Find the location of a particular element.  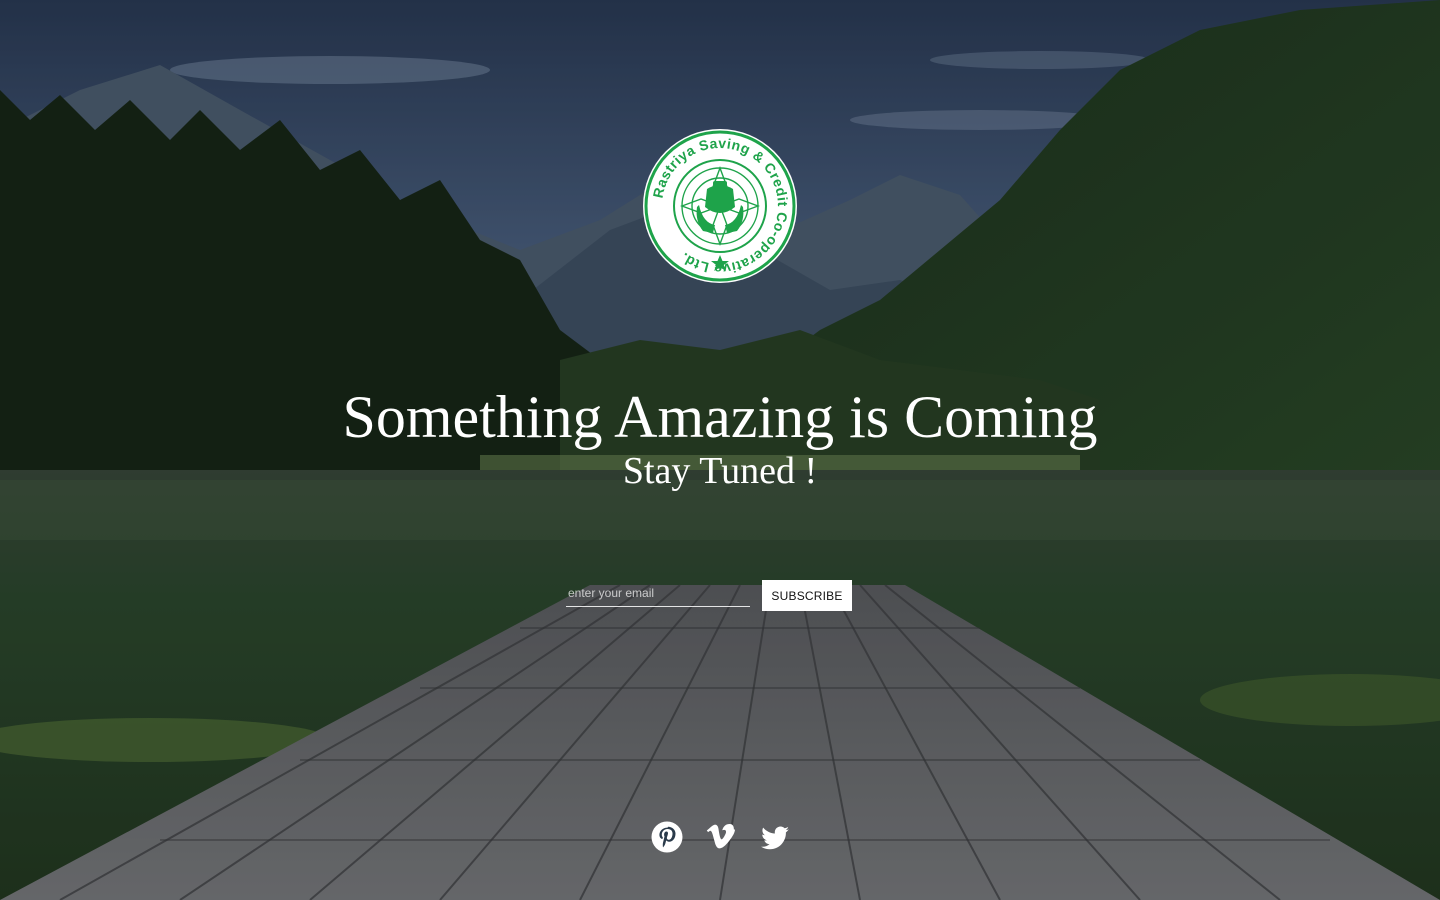

pinterest-link is located at coordinates (667, 837).